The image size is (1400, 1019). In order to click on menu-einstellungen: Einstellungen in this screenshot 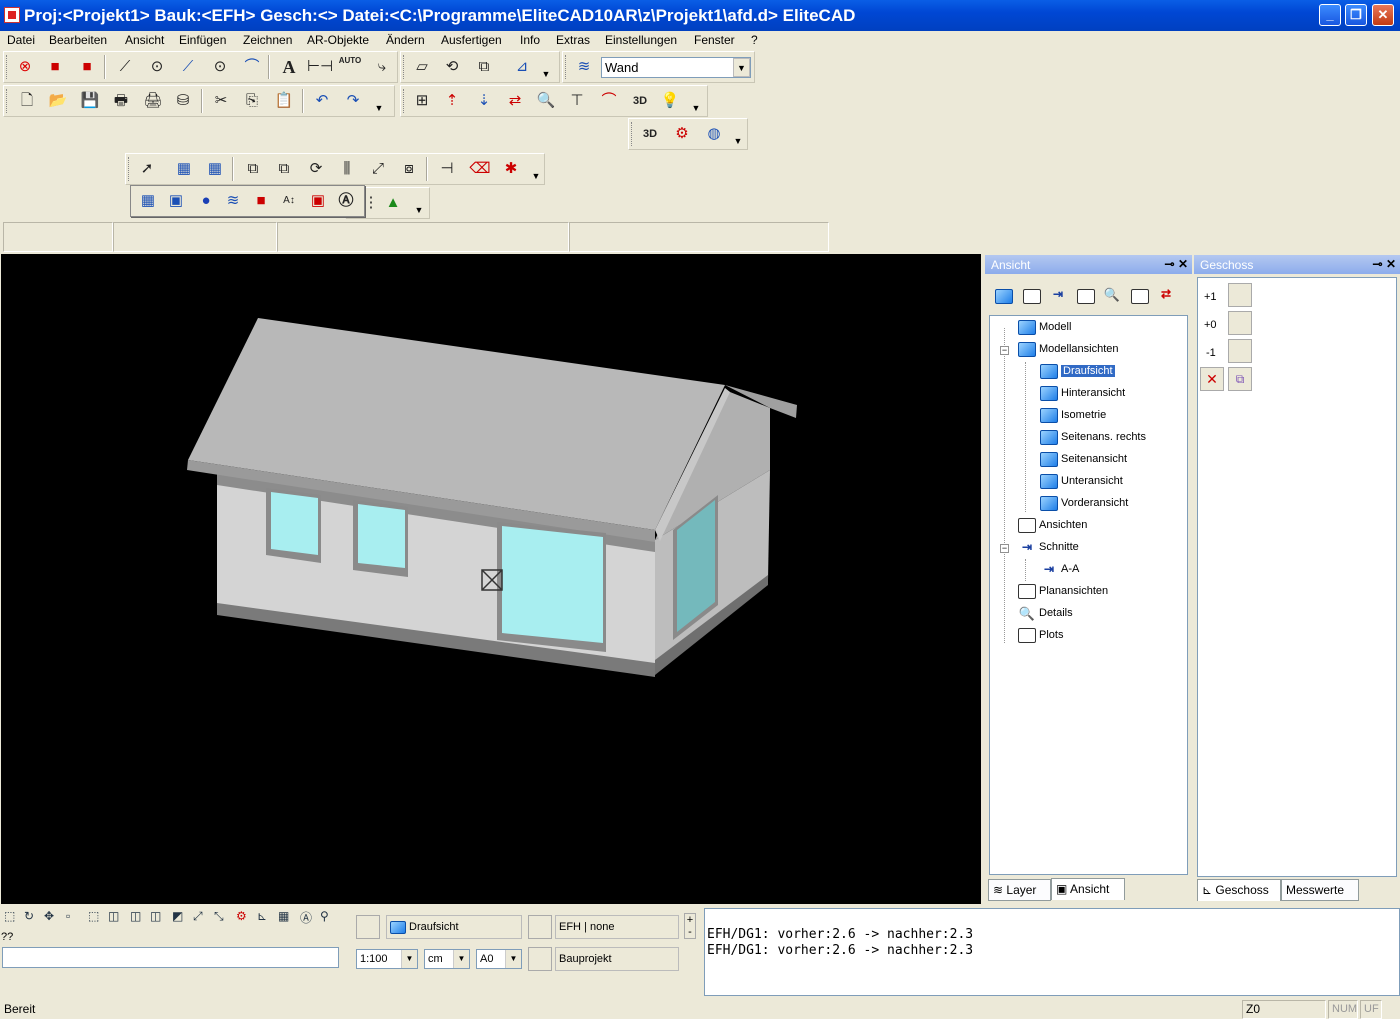, I will do `click(641, 40)`.